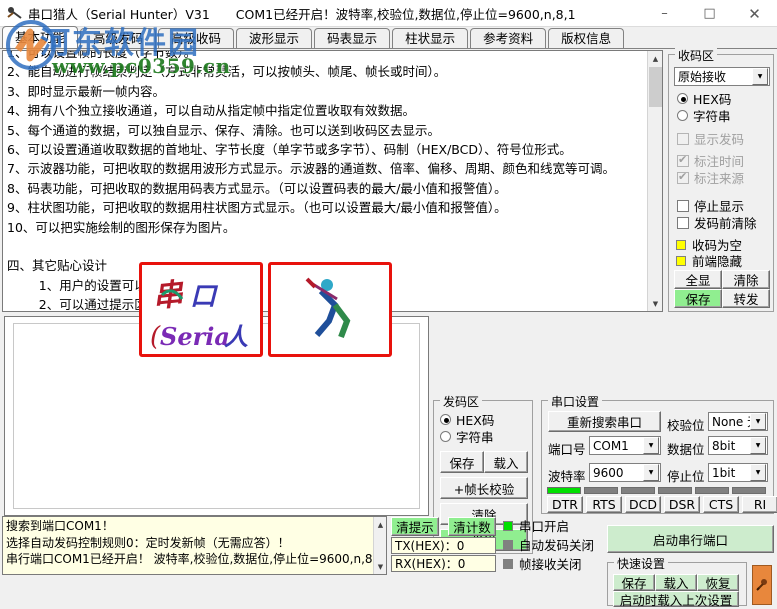 The image size is (777, 609). What do you see at coordinates (15, 13) in the screenshot?
I see `app-icon` at bounding box center [15, 13].